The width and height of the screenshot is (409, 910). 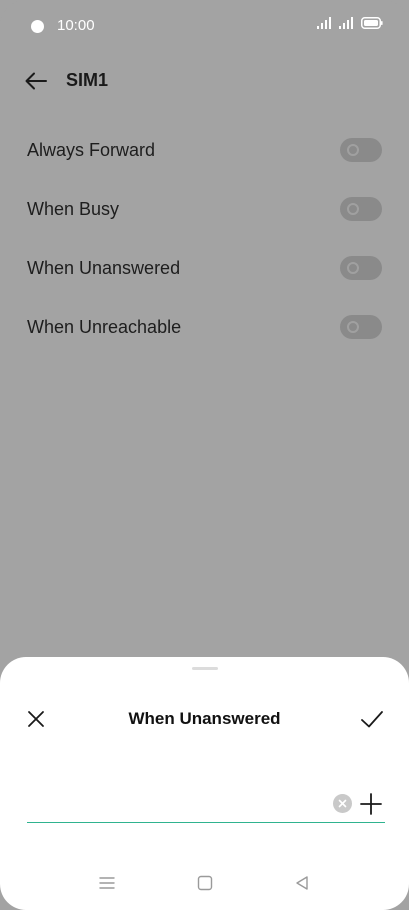 What do you see at coordinates (204, 718) in the screenshot?
I see `sheet-title: When Unanswered` at bounding box center [204, 718].